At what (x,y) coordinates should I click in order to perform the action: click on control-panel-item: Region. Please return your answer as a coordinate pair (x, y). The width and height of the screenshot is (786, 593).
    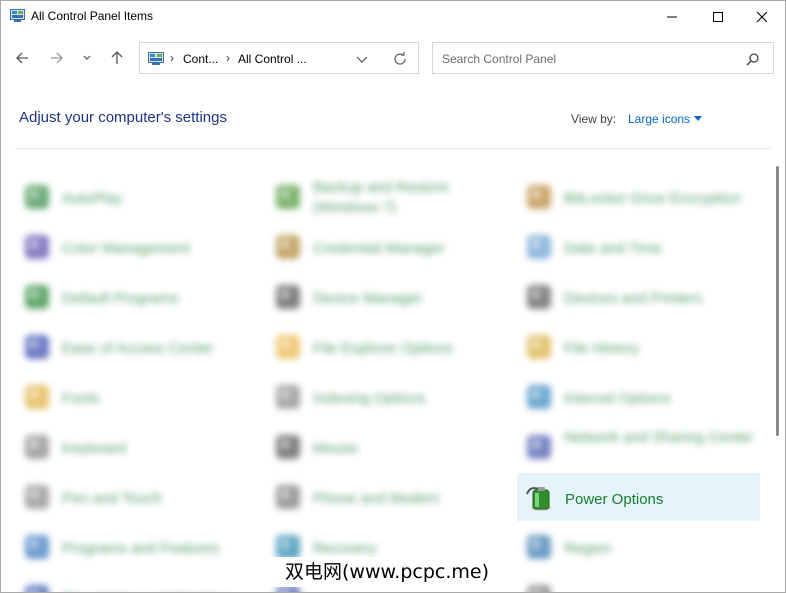
    Looking at the image, I should click on (638, 547).